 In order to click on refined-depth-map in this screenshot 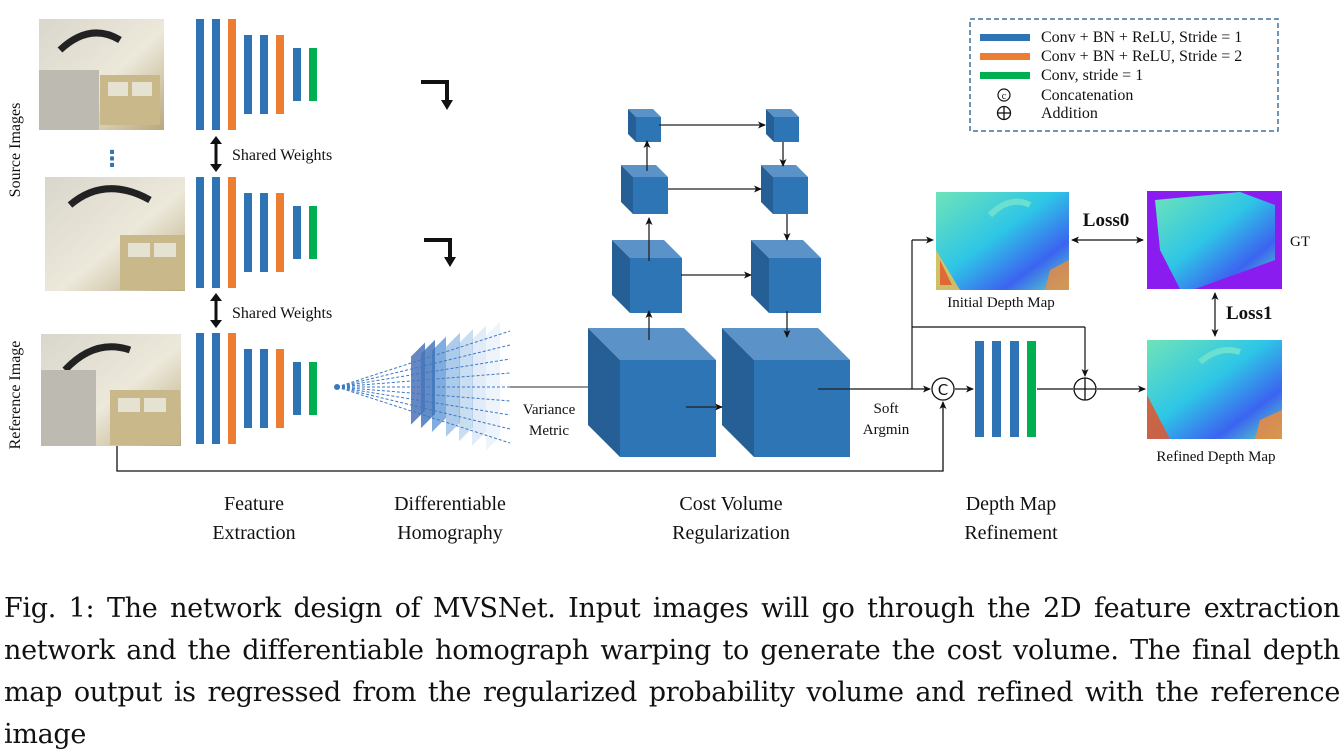, I will do `click(1214, 389)`.